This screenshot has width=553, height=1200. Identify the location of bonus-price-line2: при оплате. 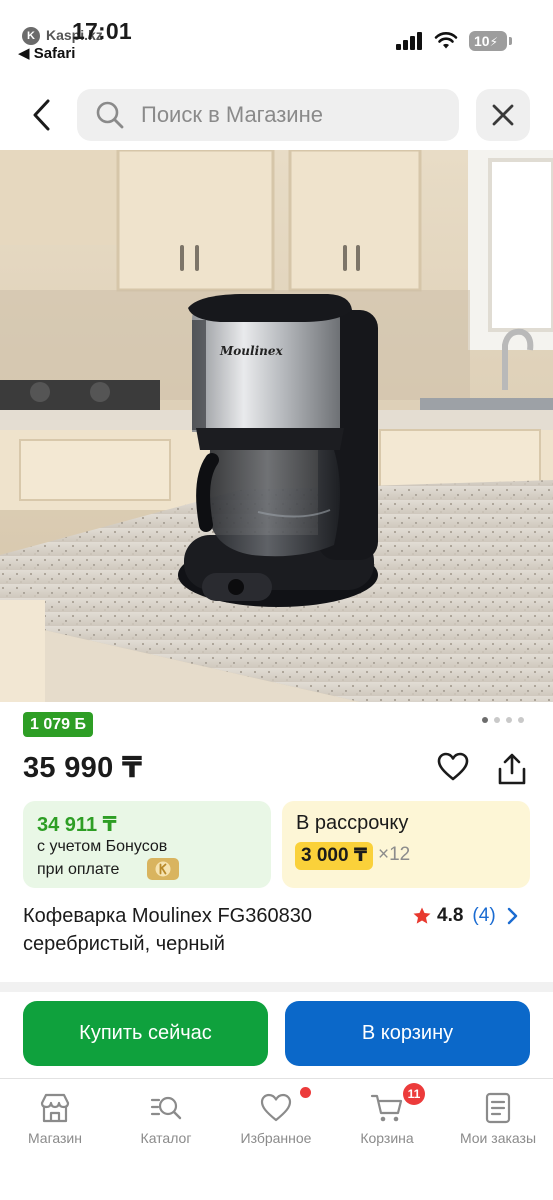
(78, 869).